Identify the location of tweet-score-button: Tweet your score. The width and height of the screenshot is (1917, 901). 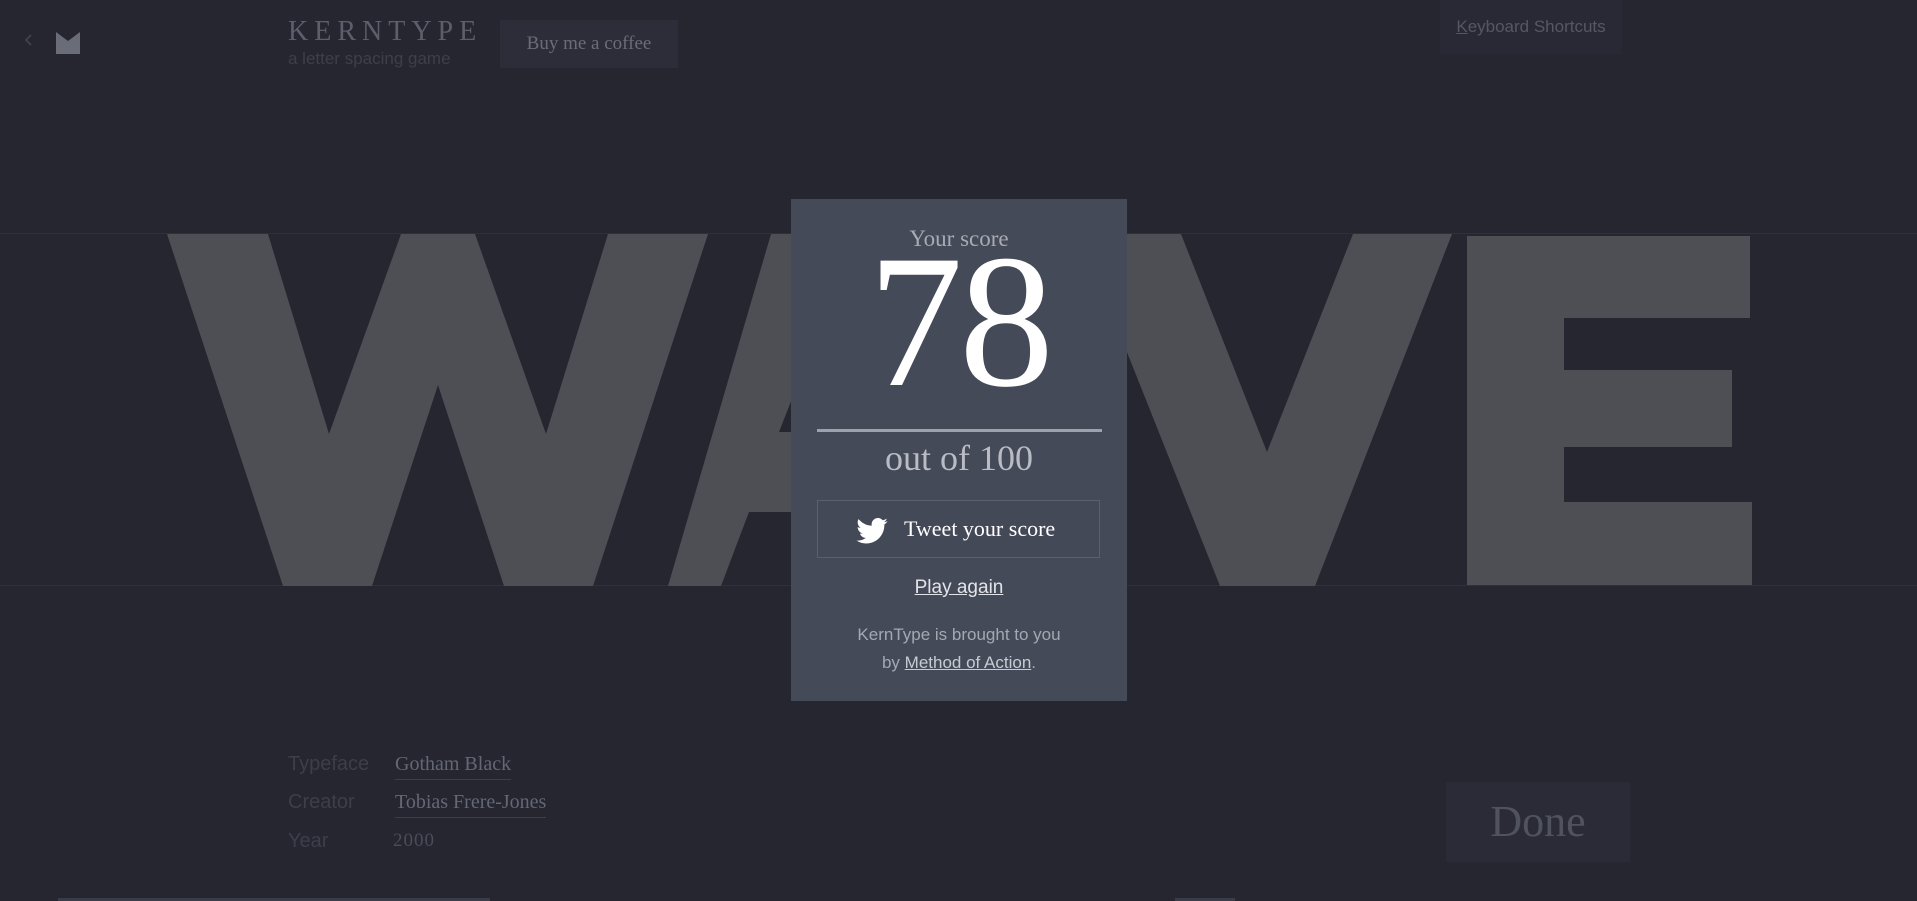
(958, 529).